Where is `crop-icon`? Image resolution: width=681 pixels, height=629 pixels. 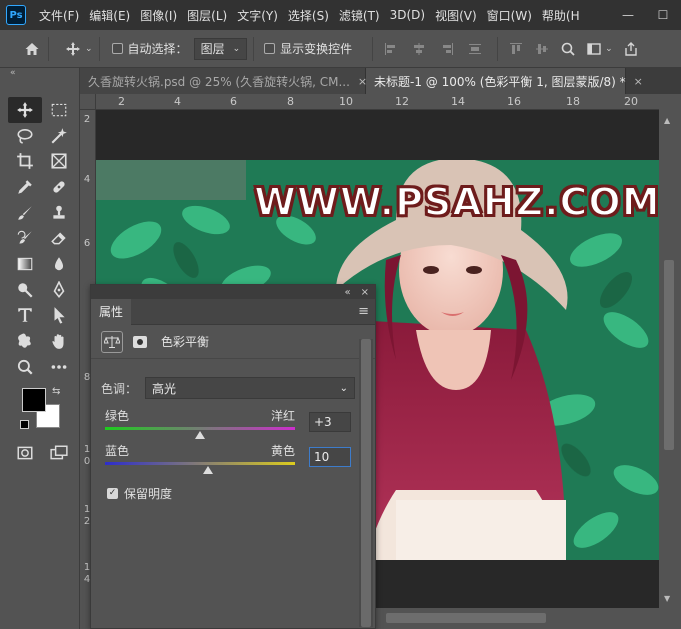 crop-icon is located at coordinates (25, 161).